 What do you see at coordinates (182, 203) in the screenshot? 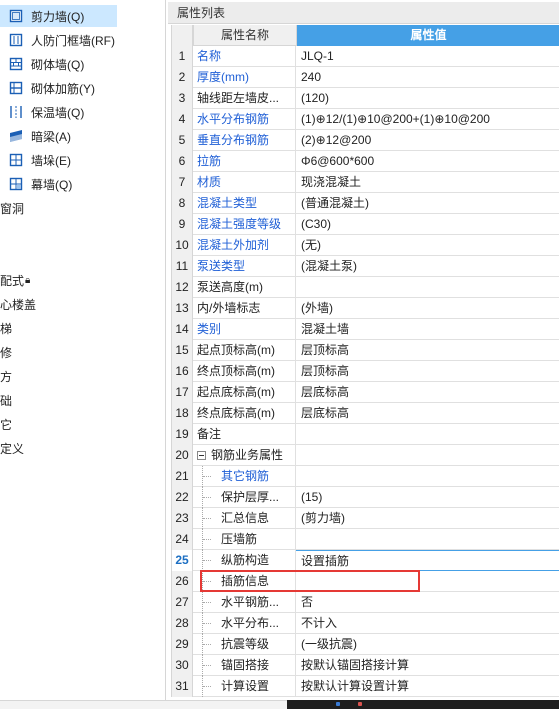
I see `row-number: 8` at bounding box center [182, 203].